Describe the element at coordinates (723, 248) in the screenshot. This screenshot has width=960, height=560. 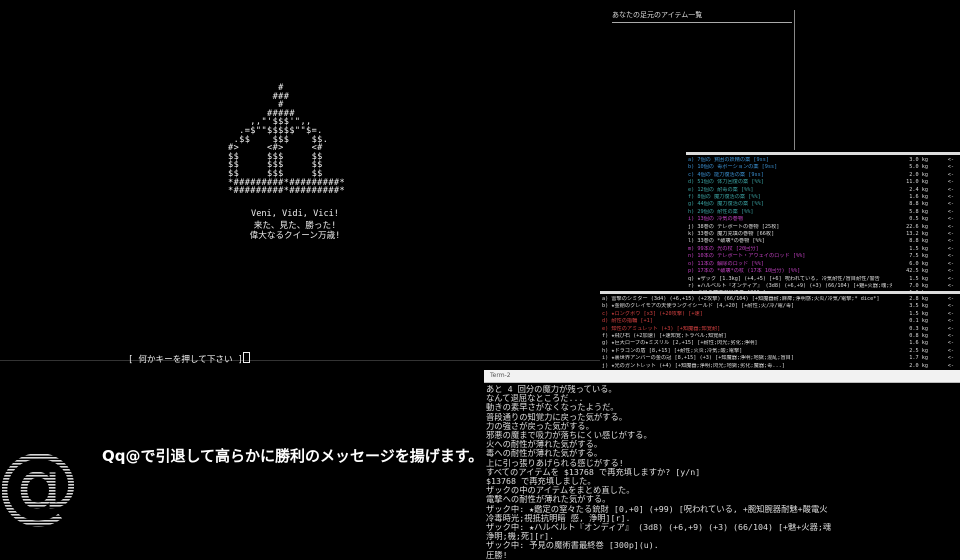
I see `item-name: m) 99本の 光の杖 [20回分]` at that location.